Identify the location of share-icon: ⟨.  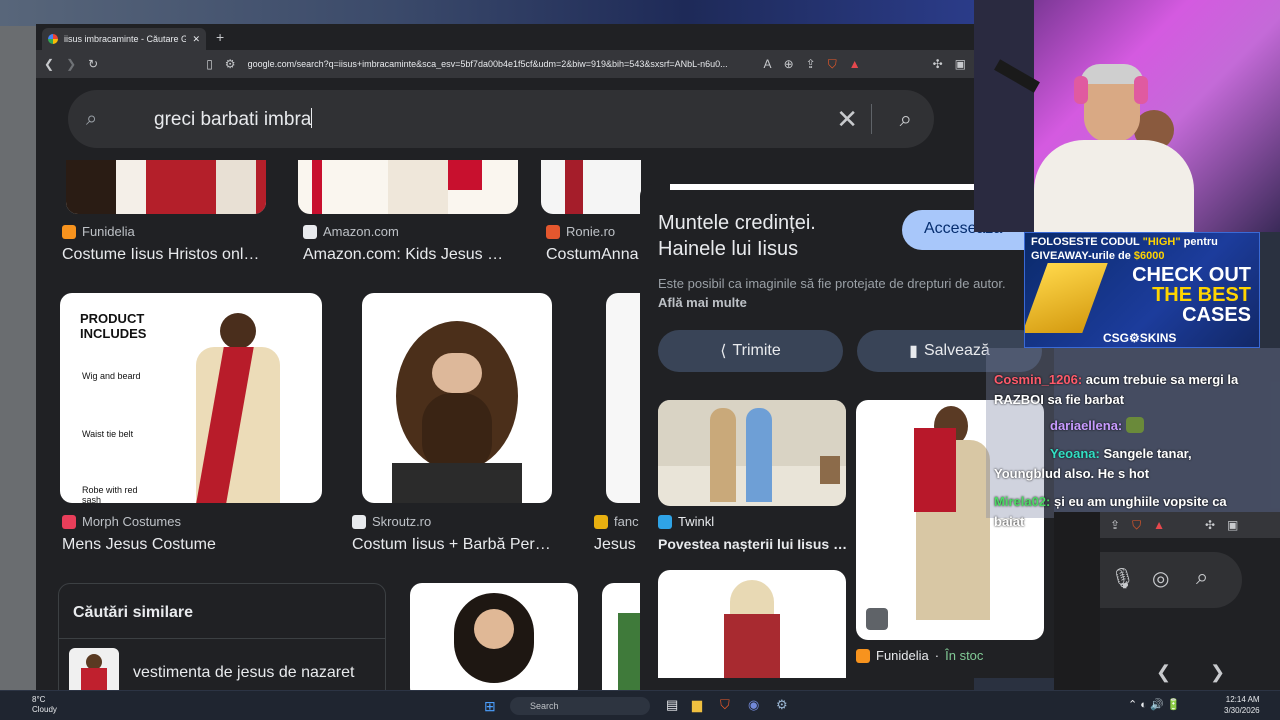
(723, 351).